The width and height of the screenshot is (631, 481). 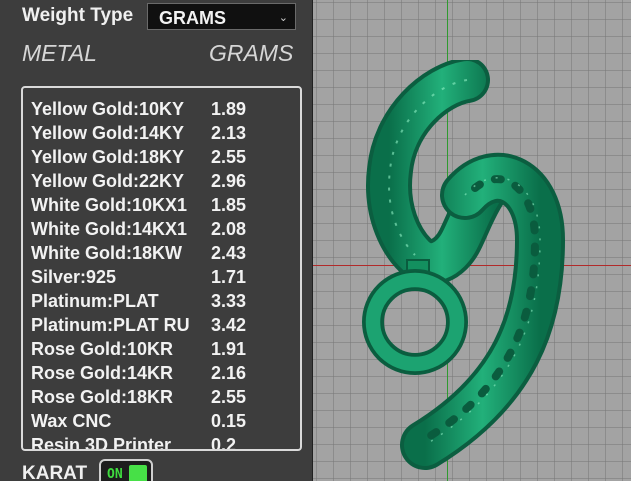 What do you see at coordinates (108, 157) in the screenshot?
I see `metal-name: Yellow Gold:18KY` at bounding box center [108, 157].